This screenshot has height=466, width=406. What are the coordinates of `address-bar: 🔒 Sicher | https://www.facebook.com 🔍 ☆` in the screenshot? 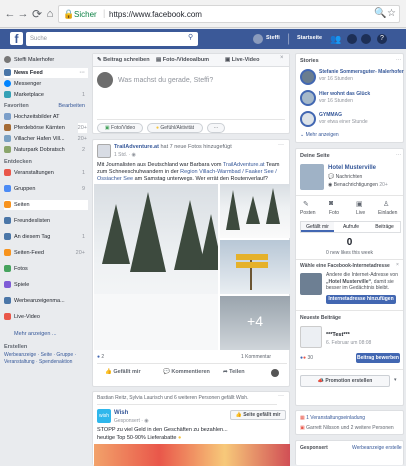 It's located at (229, 14).